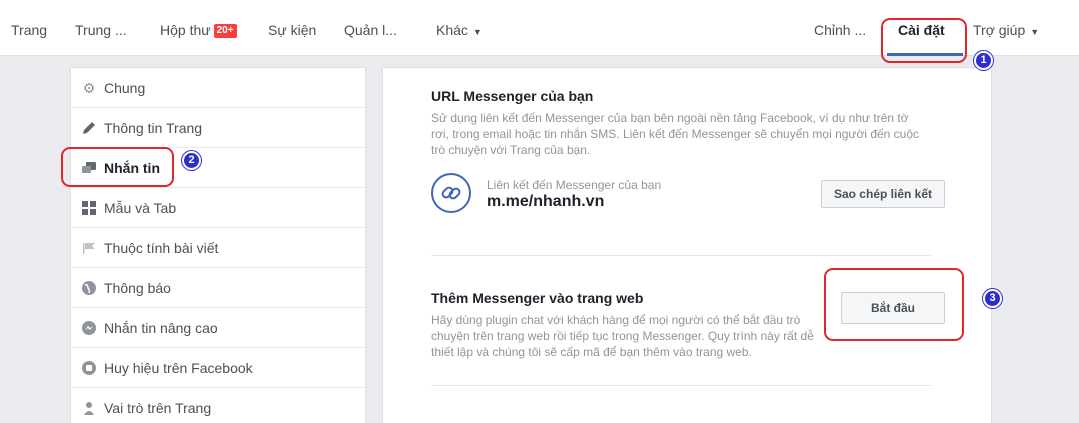 The image size is (1079, 423). What do you see at coordinates (161, 248) in the screenshot?
I see `sidebar-item-label: Thuộc tính bài viết` at bounding box center [161, 248].